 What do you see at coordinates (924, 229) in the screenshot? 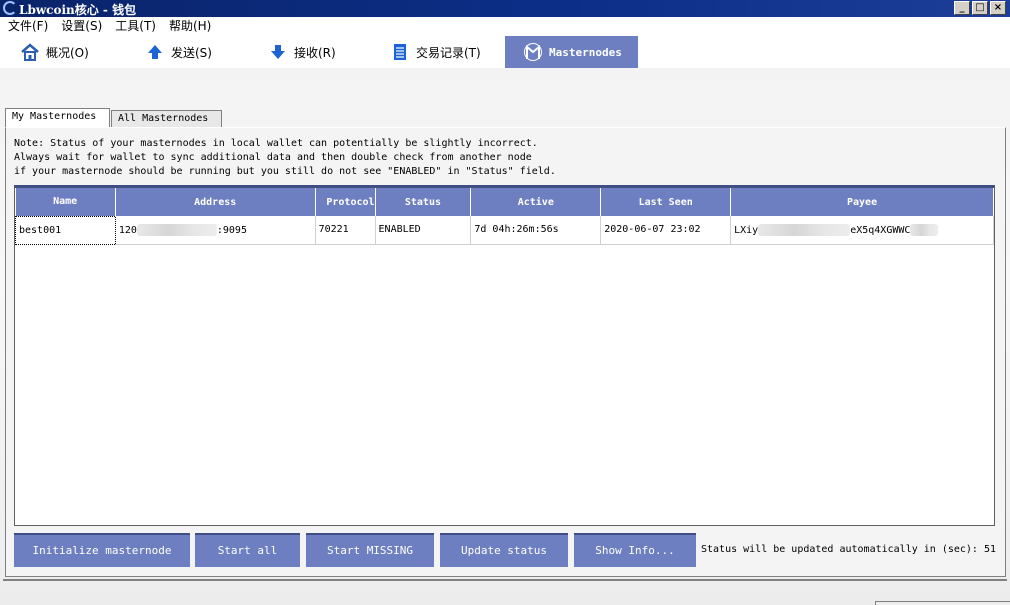
I see `redacted-payee-tail` at bounding box center [924, 229].